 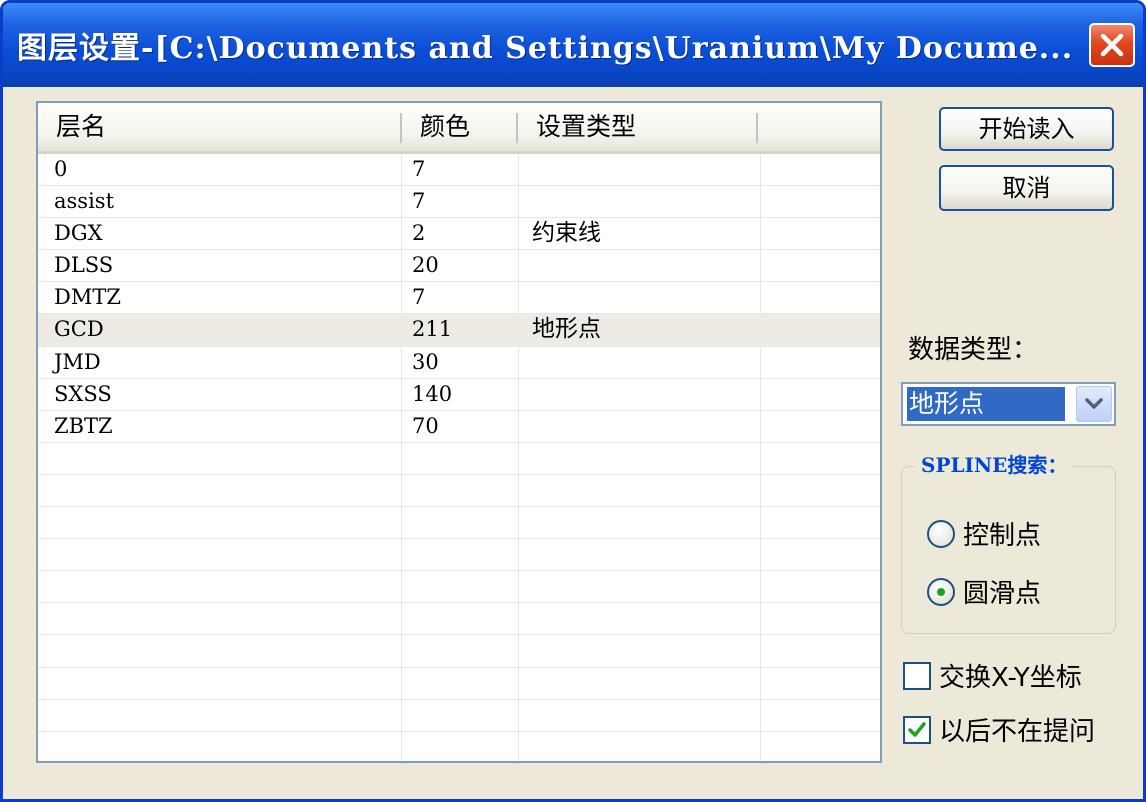 What do you see at coordinates (425, 265) in the screenshot?
I see `cell-color: 20` at bounding box center [425, 265].